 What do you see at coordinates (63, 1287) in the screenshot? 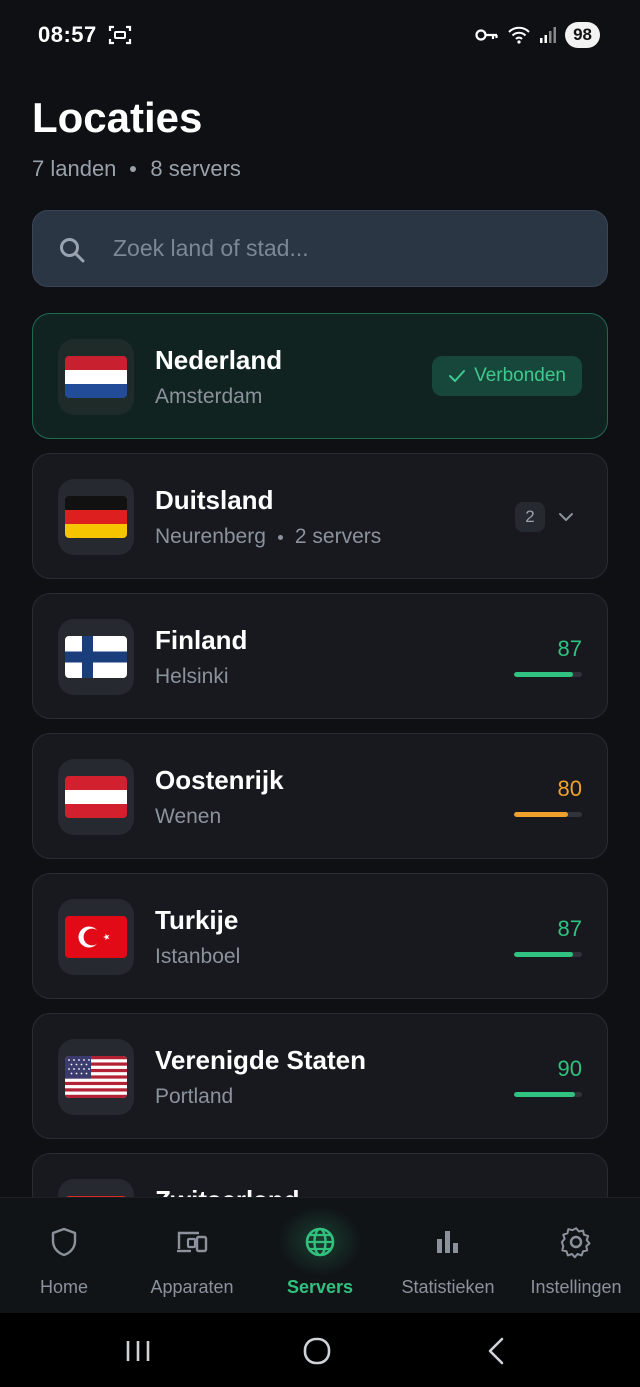
I see `nav-label: Home` at bounding box center [63, 1287].